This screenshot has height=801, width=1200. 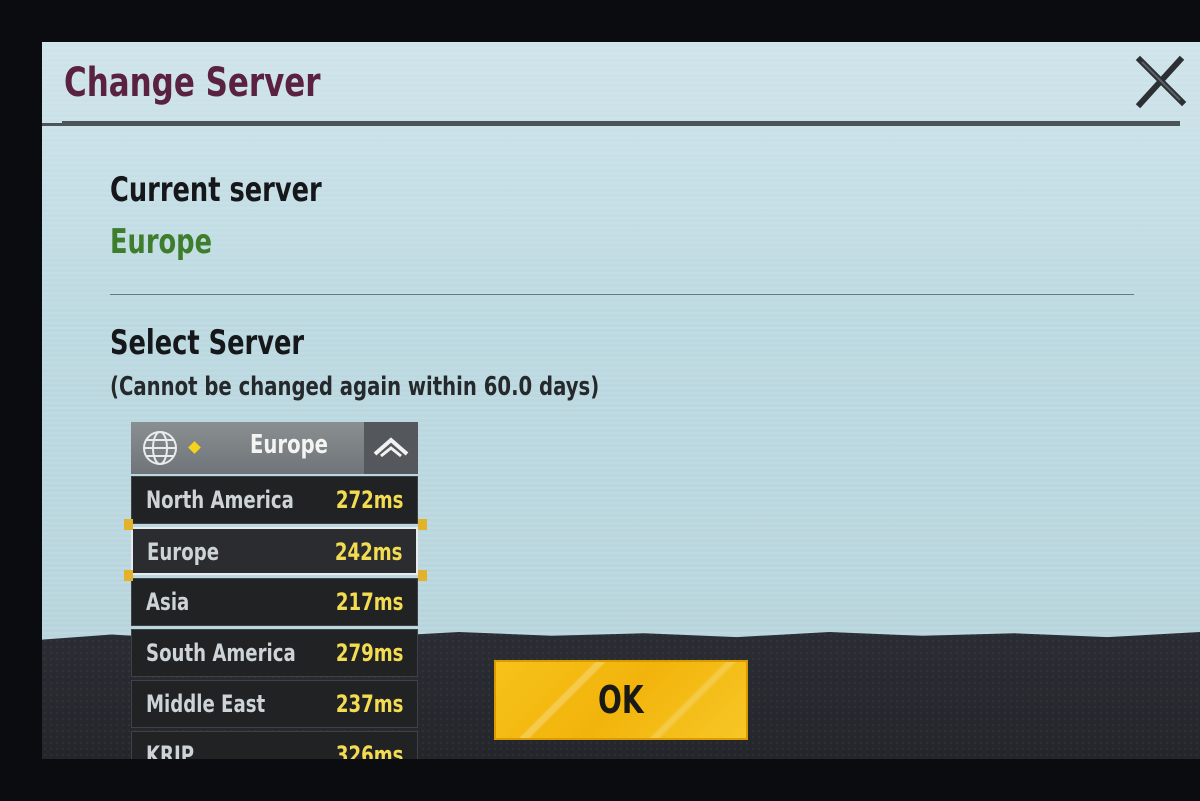 I want to click on server-option-middle-east: Middle East 237ms, so click(x=274, y=704).